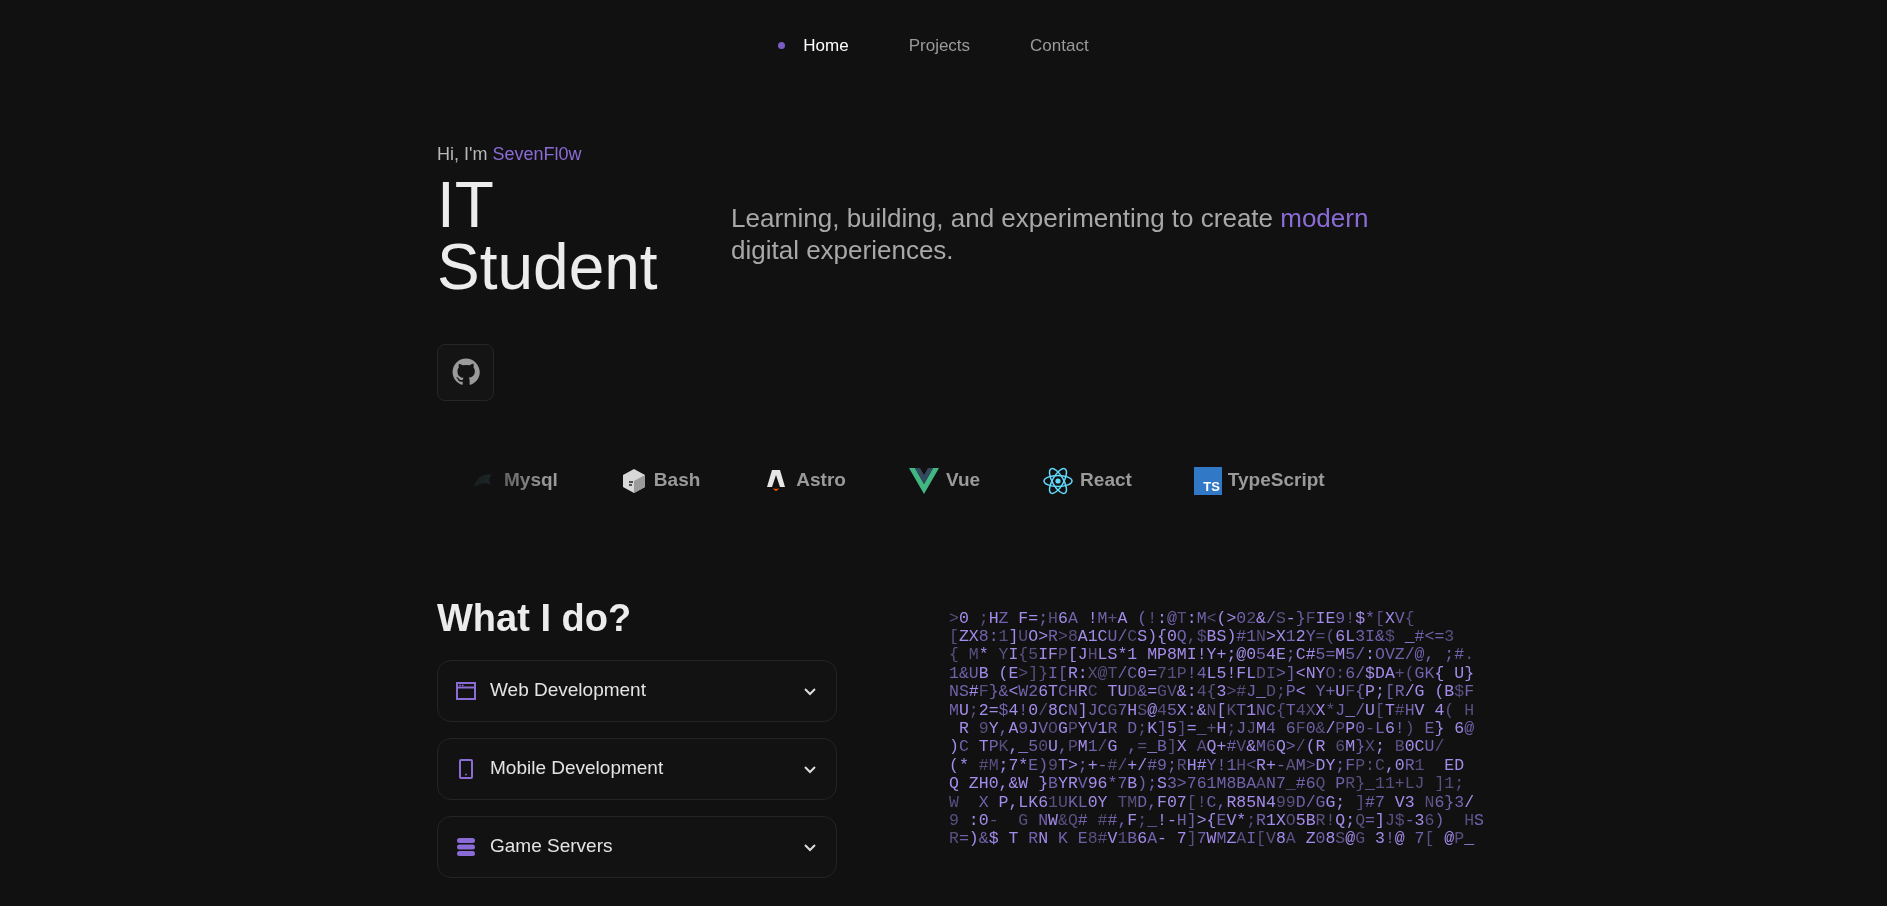 The image size is (1887, 906). What do you see at coordinates (535, 617) in the screenshot?
I see `section-heading: What I do?` at bounding box center [535, 617].